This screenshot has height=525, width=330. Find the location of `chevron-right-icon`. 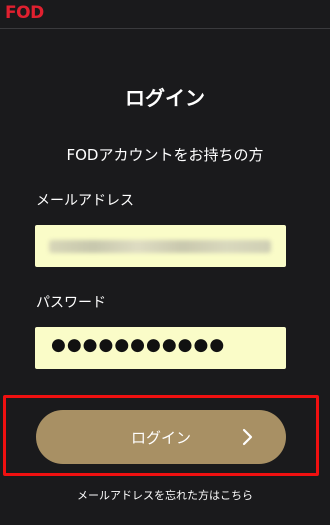

chevron-right-icon is located at coordinates (247, 437).